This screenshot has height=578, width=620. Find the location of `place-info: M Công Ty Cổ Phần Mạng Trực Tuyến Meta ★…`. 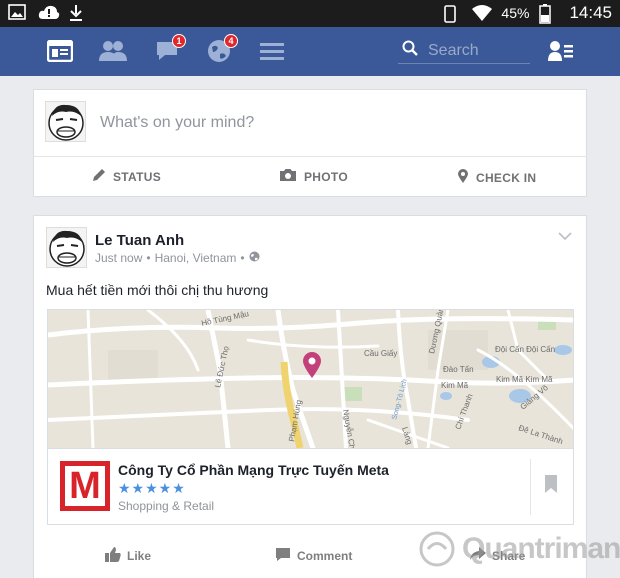

place-info: M Công Ty Cổ Phần Mạng Trực Tuyến Meta ★… is located at coordinates (310, 486).